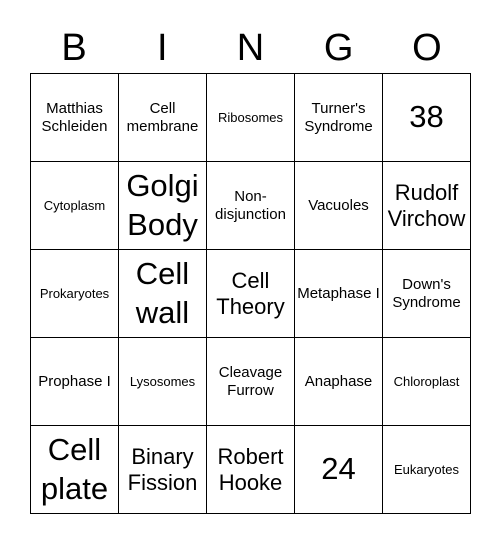 This screenshot has height=544, width=500. Describe the element at coordinates (163, 470) in the screenshot. I see `bingo-cell: Binary Fission` at that location.